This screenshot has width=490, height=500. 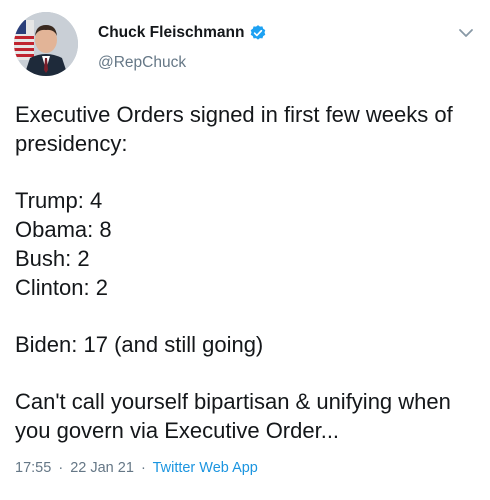 What do you see at coordinates (136, 468) in the screenshot?
I see `tweet-meta: 17:55 · 22 Jan 21 · Twitter Web App` at bounding box center [136, 468].